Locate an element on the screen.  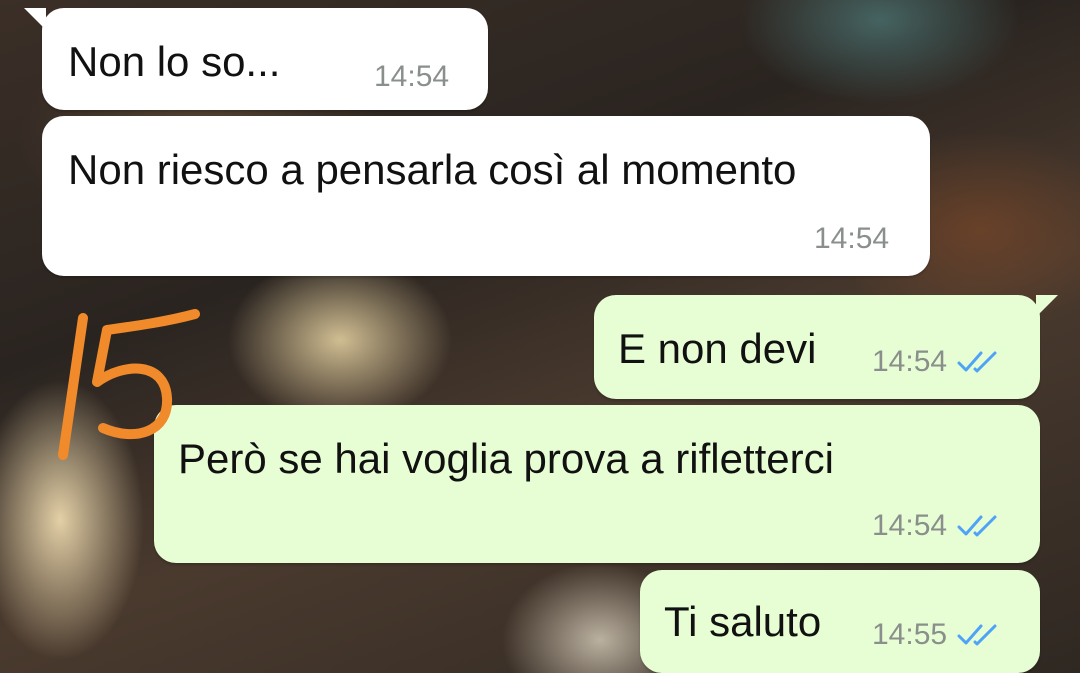
message-bubble-outgoing: E non devi 14:54 is located at coordinates (826, 347).